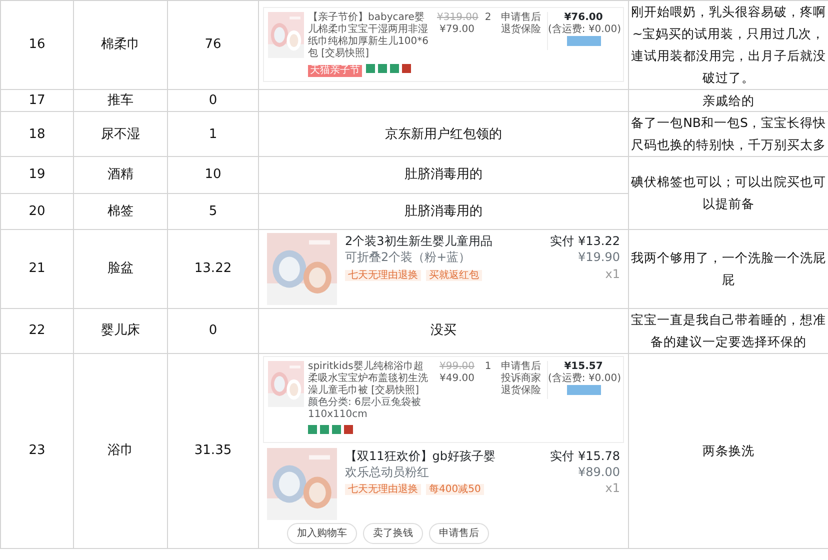 The height and width of the screenshot is (560, 828). I want to click on row-number: 17, so click(37, 100).